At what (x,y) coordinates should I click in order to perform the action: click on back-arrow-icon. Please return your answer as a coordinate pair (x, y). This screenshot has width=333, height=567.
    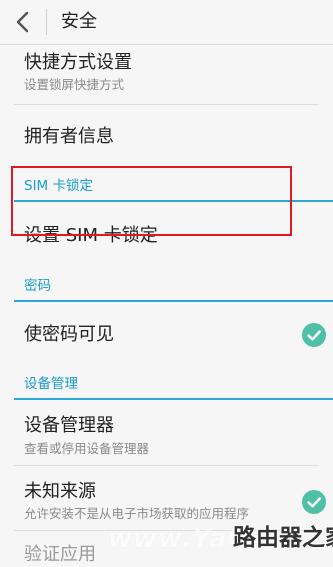
    Looking at the image, I should click on (22, 22).